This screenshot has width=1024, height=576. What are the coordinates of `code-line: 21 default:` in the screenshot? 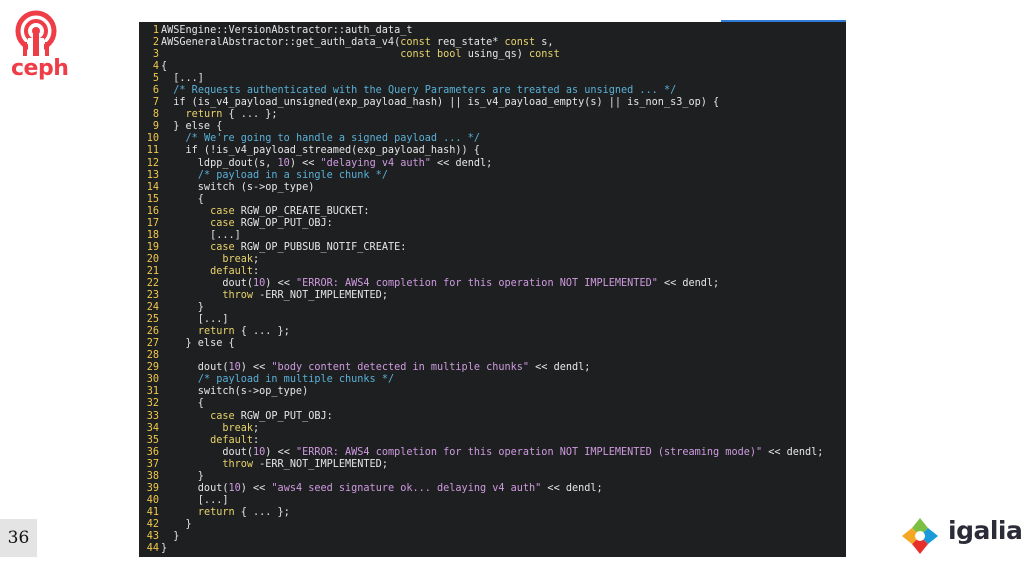 It's located at (492, 272).